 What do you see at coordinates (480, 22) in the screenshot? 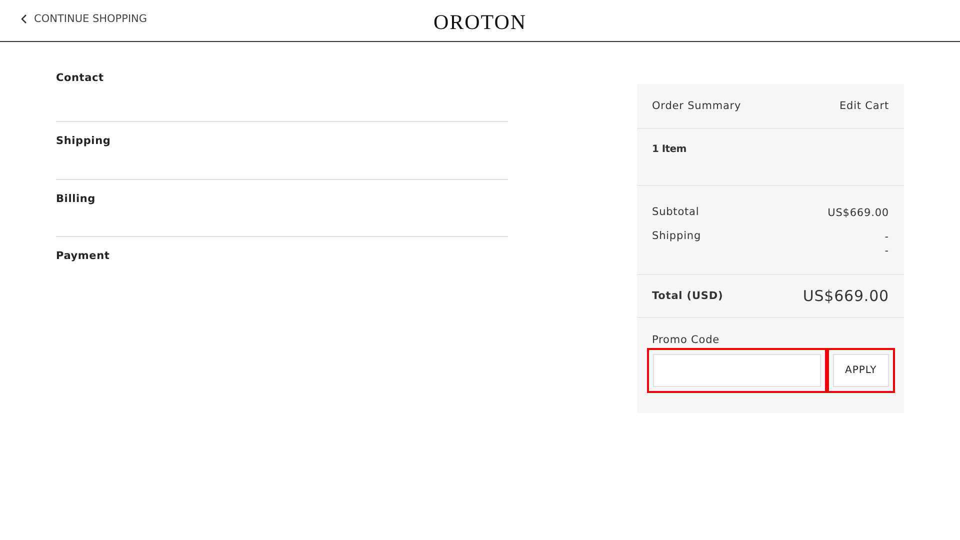
I see `brand-logo: OROTON` at bounding box center [480, 22].